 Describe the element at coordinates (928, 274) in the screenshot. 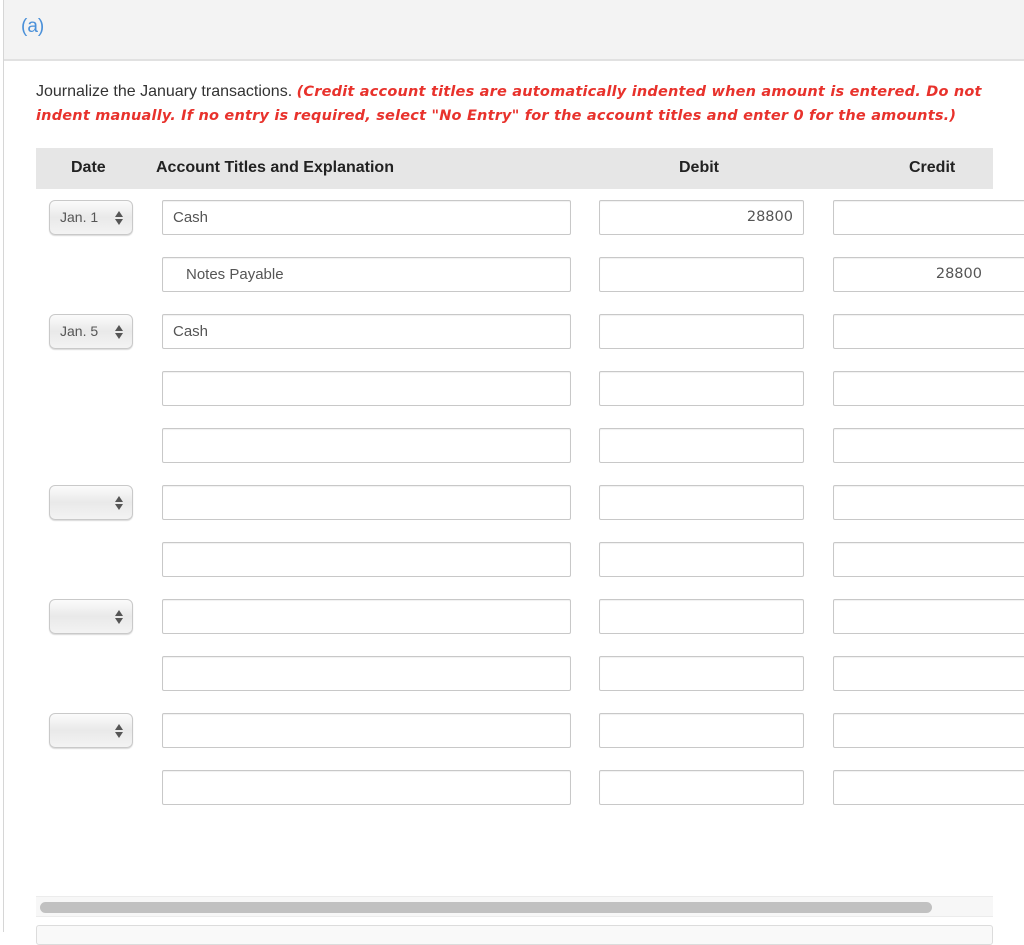

I see `credit-input: 28800` at that location.